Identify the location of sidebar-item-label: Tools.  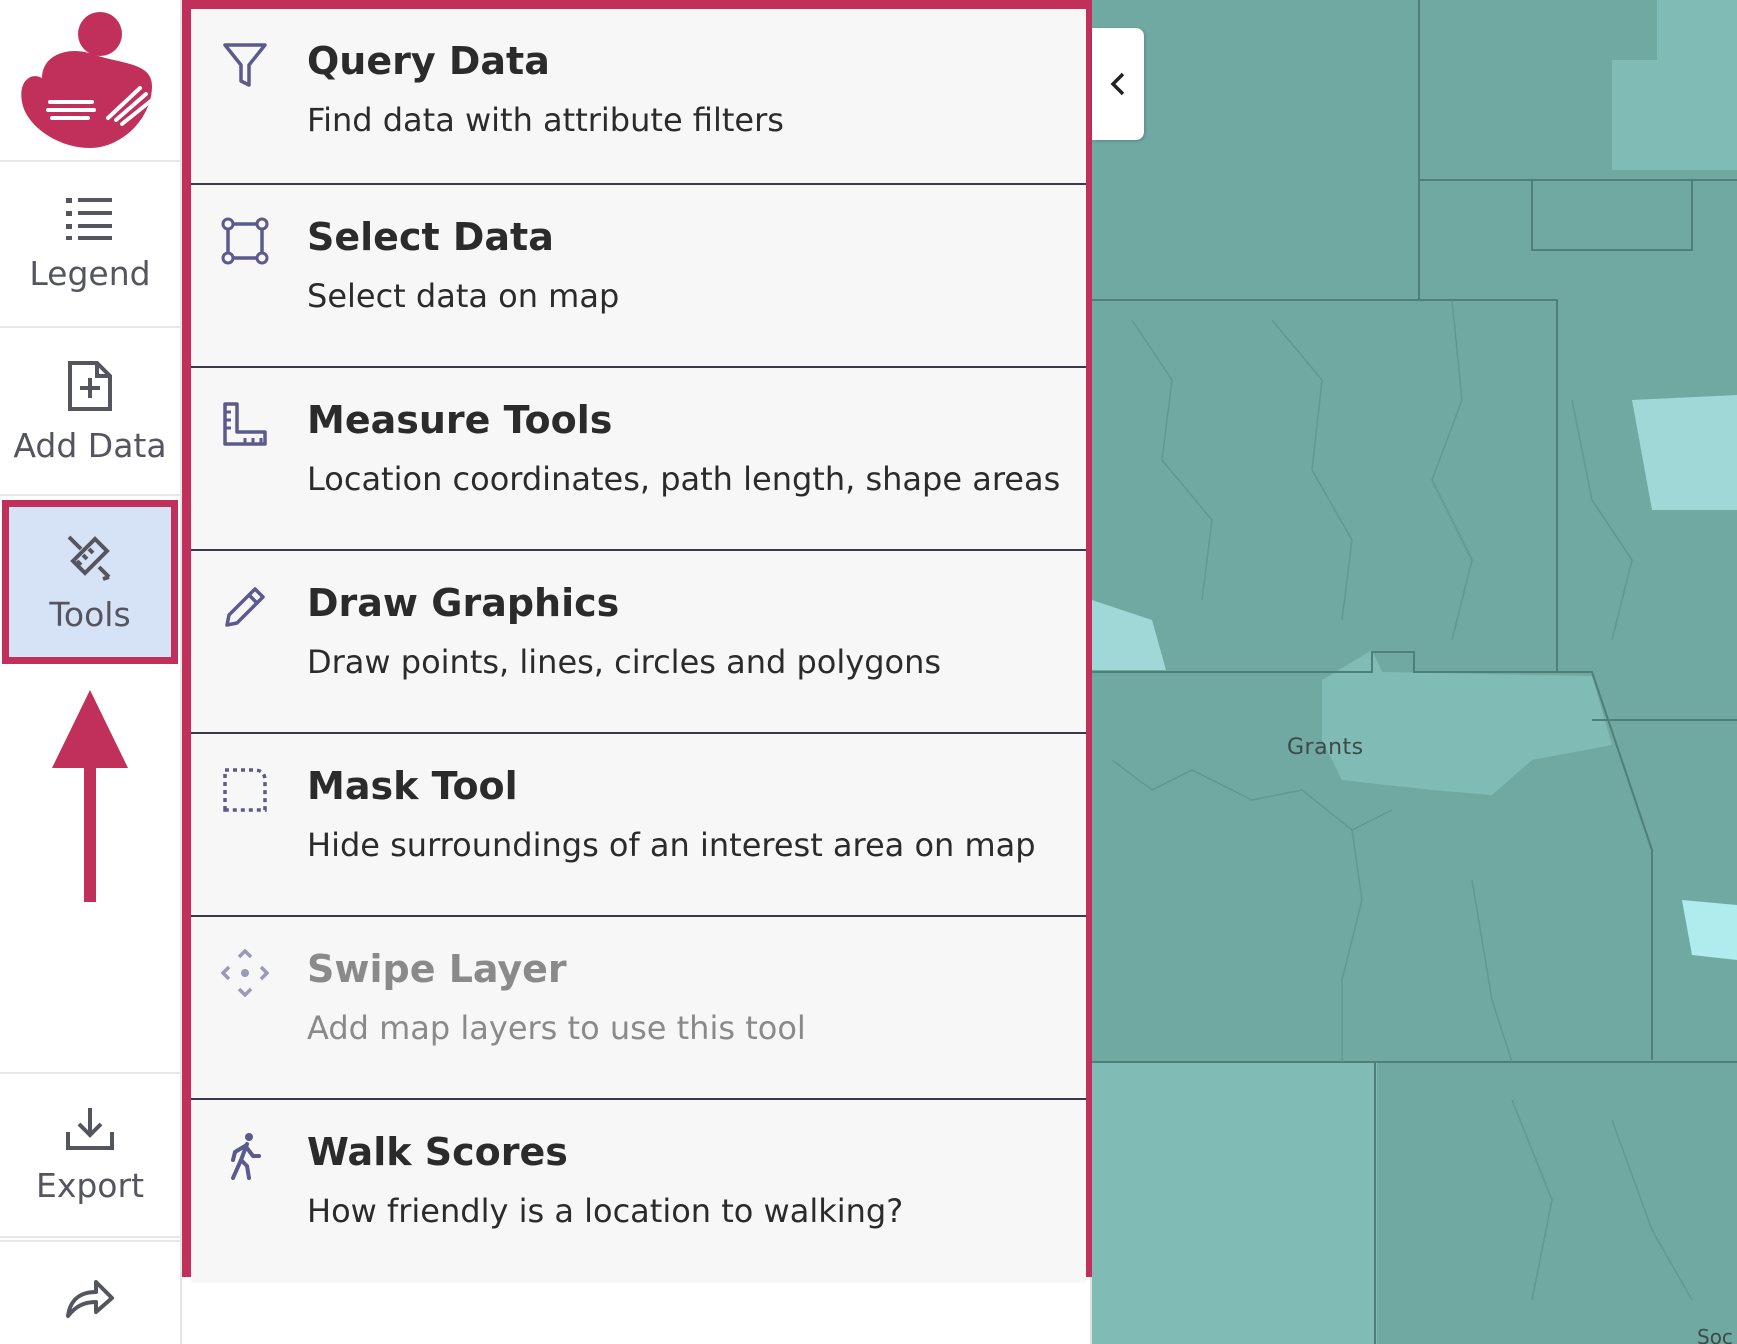
(90, 614).